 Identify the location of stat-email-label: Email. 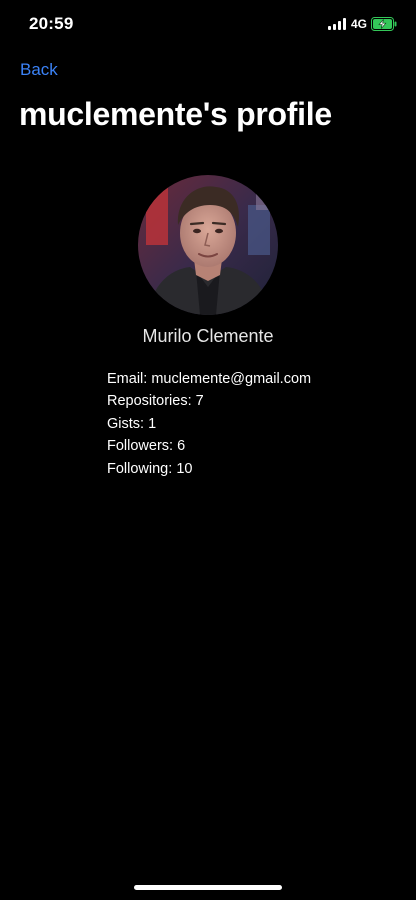
(125, 379).